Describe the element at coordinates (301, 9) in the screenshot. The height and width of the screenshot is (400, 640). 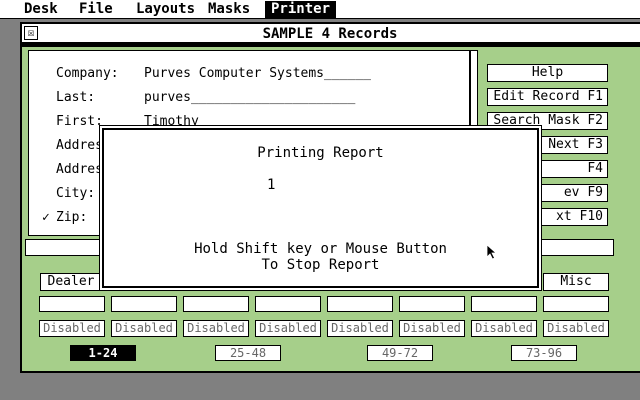
I see `menu-printer: Printer` at that location.